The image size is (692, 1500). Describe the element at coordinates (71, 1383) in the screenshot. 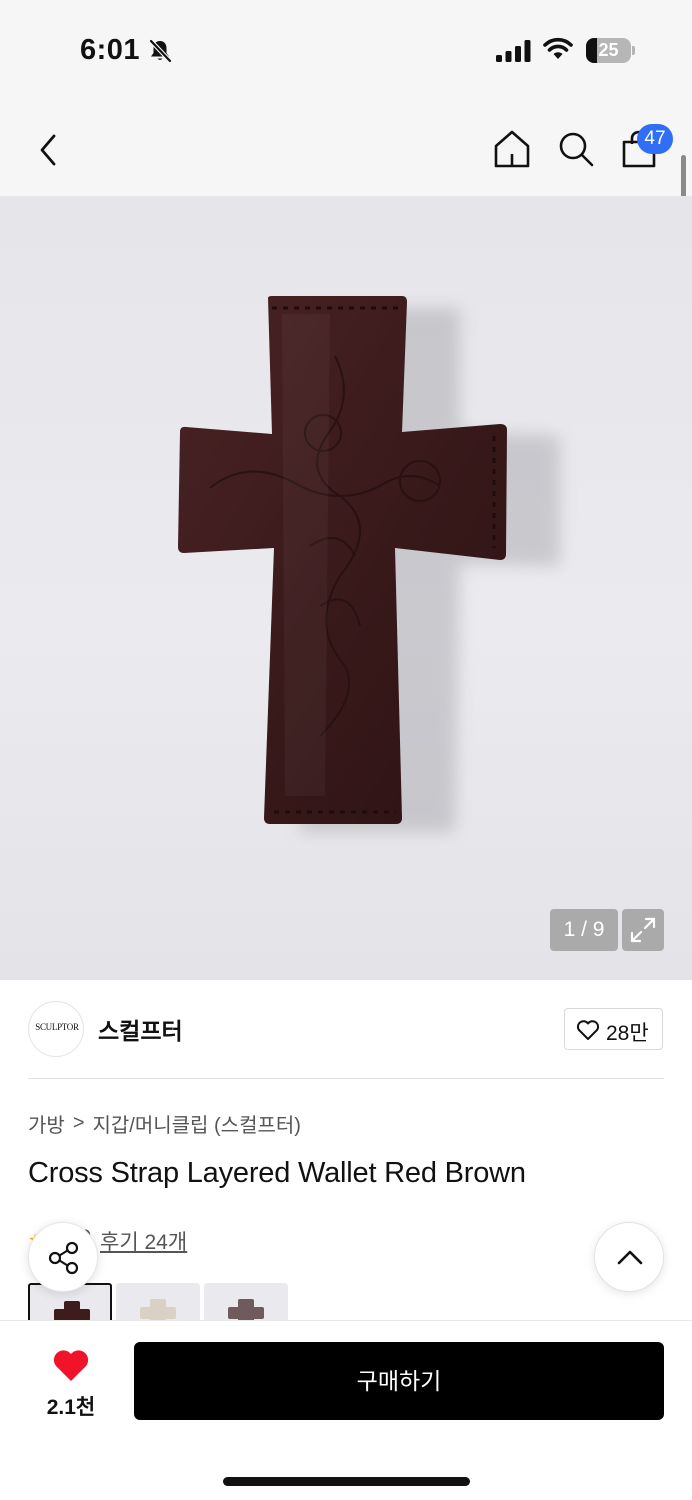

I see `wishlist-button: 2.1천` at that location.